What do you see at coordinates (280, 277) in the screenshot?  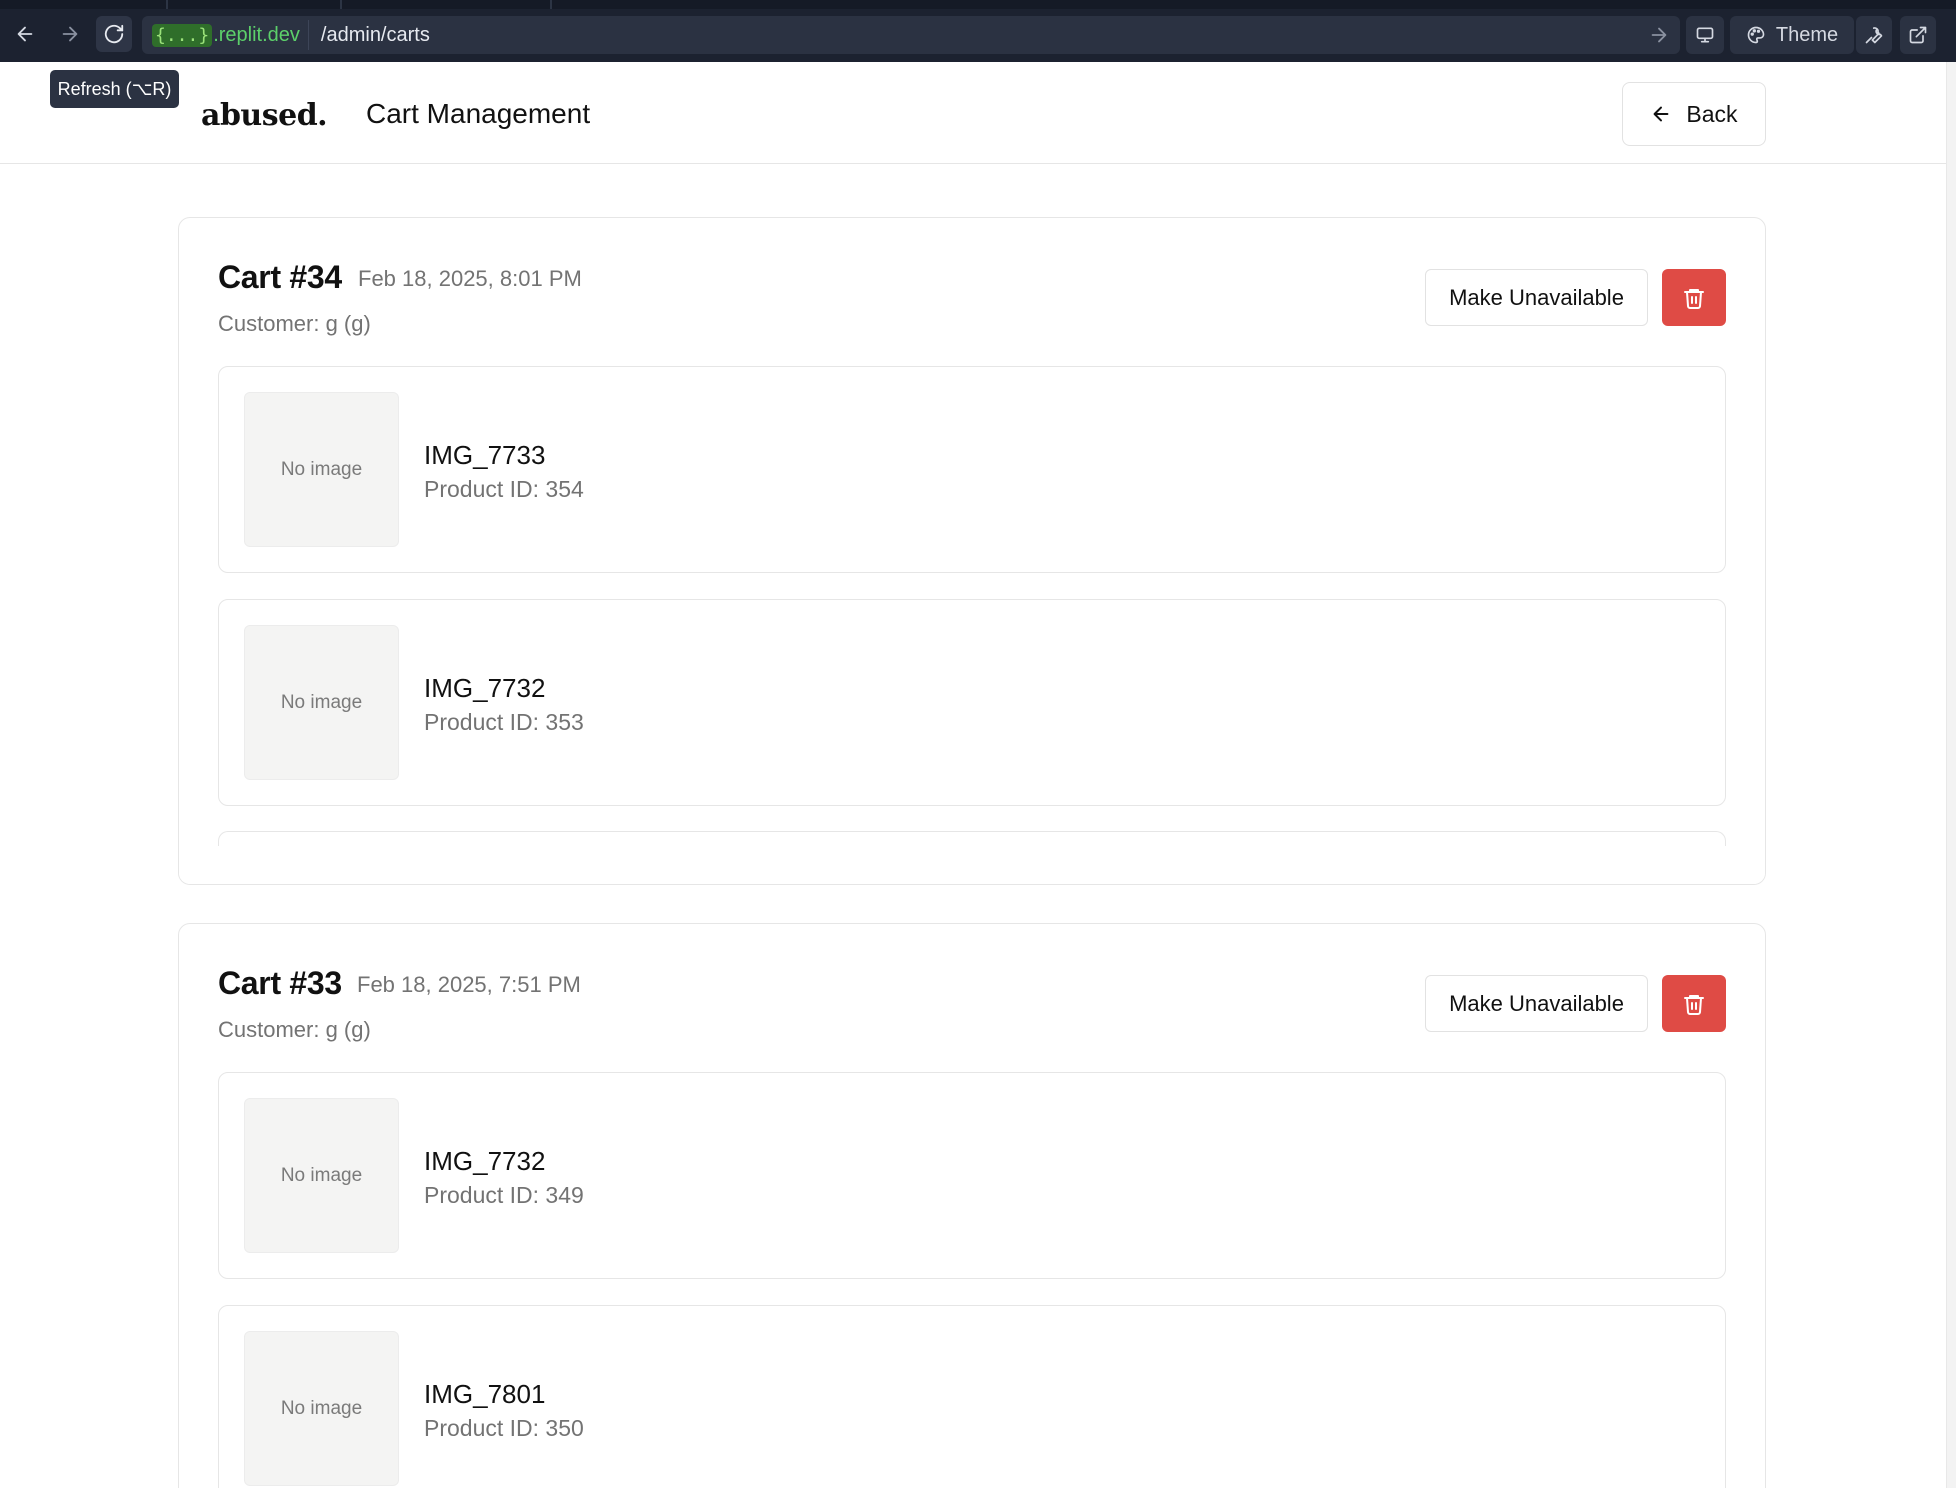 I see `cart-title: Cart #34` at bounding box center [280, 277].